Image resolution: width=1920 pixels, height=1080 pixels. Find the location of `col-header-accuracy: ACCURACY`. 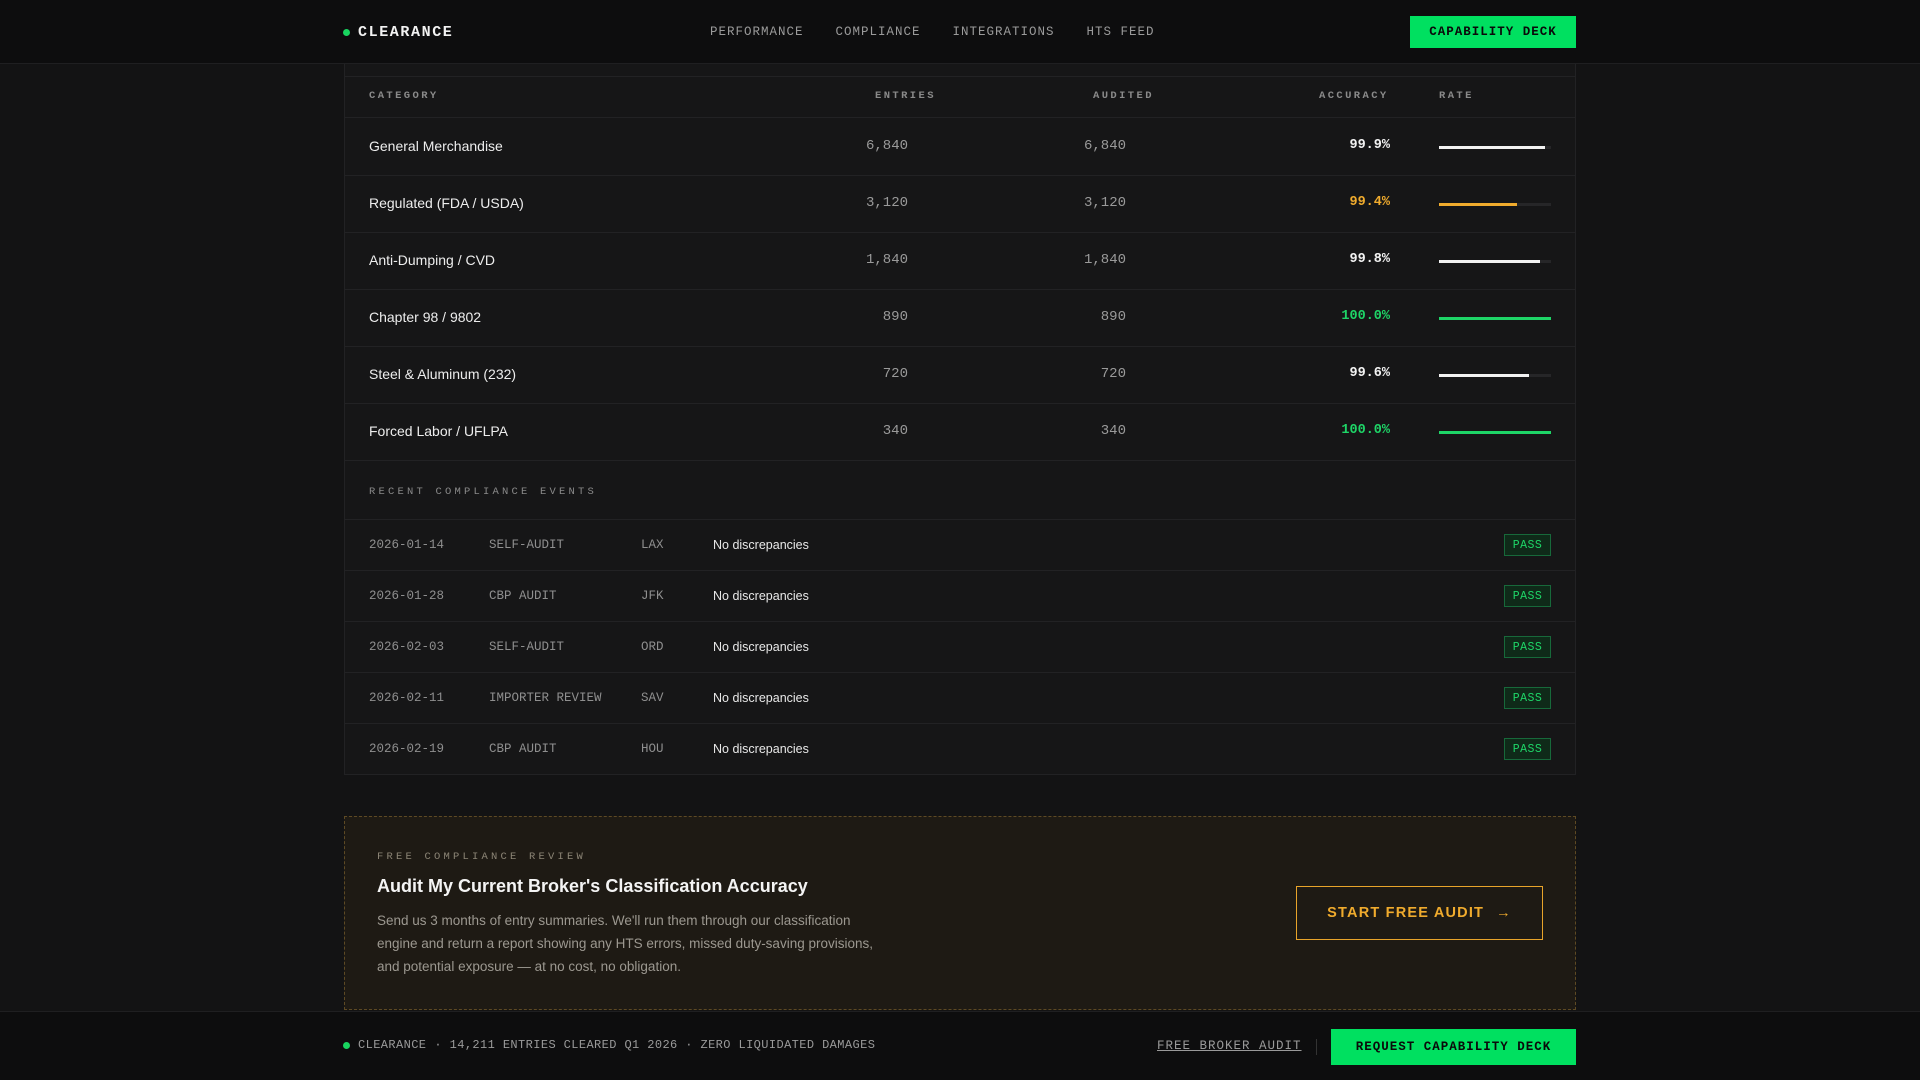

col-header-accuracy: ACCURACY is located at coordinates (1354, 96).